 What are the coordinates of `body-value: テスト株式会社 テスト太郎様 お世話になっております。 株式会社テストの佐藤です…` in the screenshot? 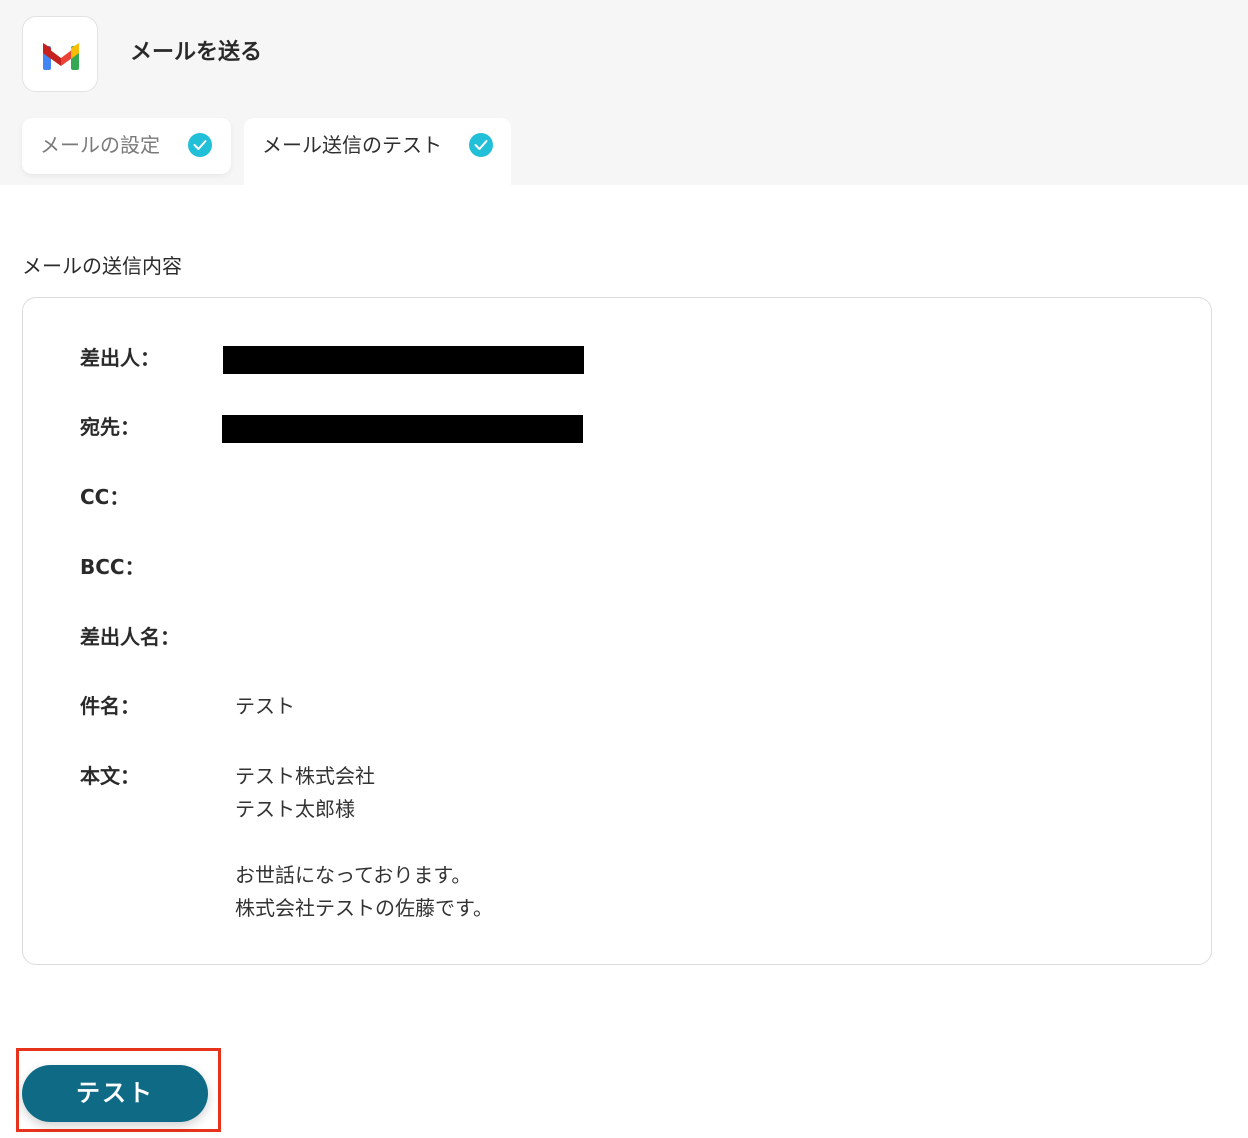 It's located at (364, 842).